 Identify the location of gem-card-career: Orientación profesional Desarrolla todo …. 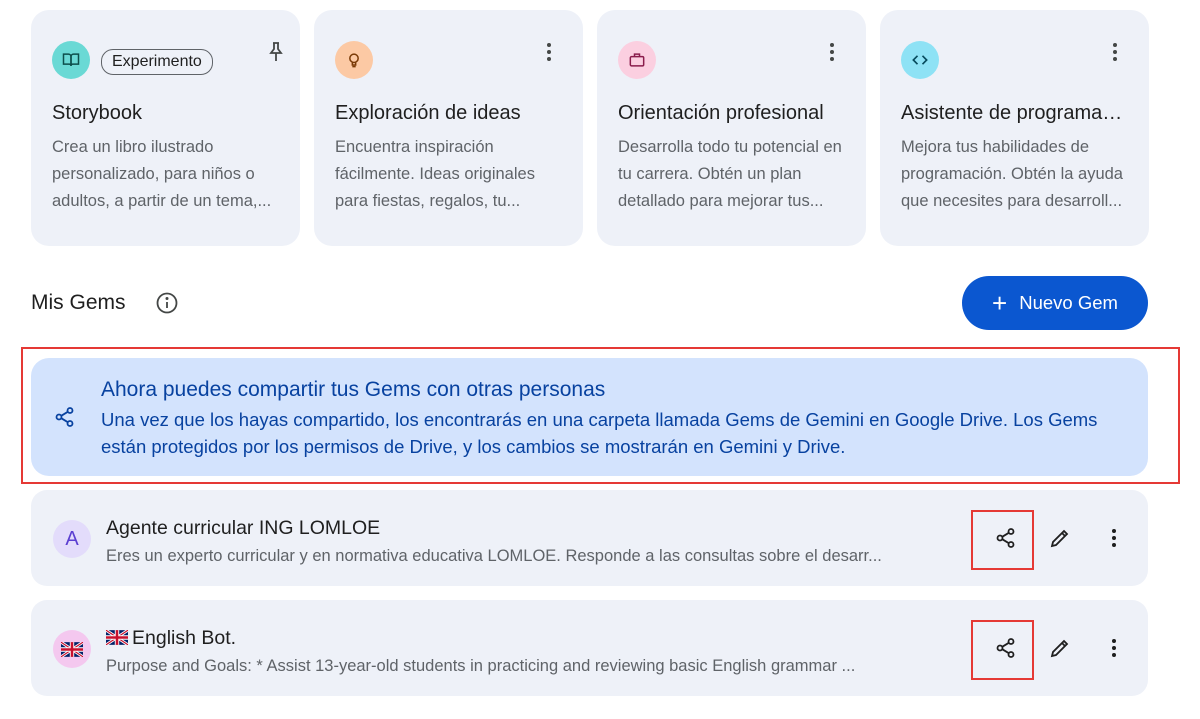
(731, 128).